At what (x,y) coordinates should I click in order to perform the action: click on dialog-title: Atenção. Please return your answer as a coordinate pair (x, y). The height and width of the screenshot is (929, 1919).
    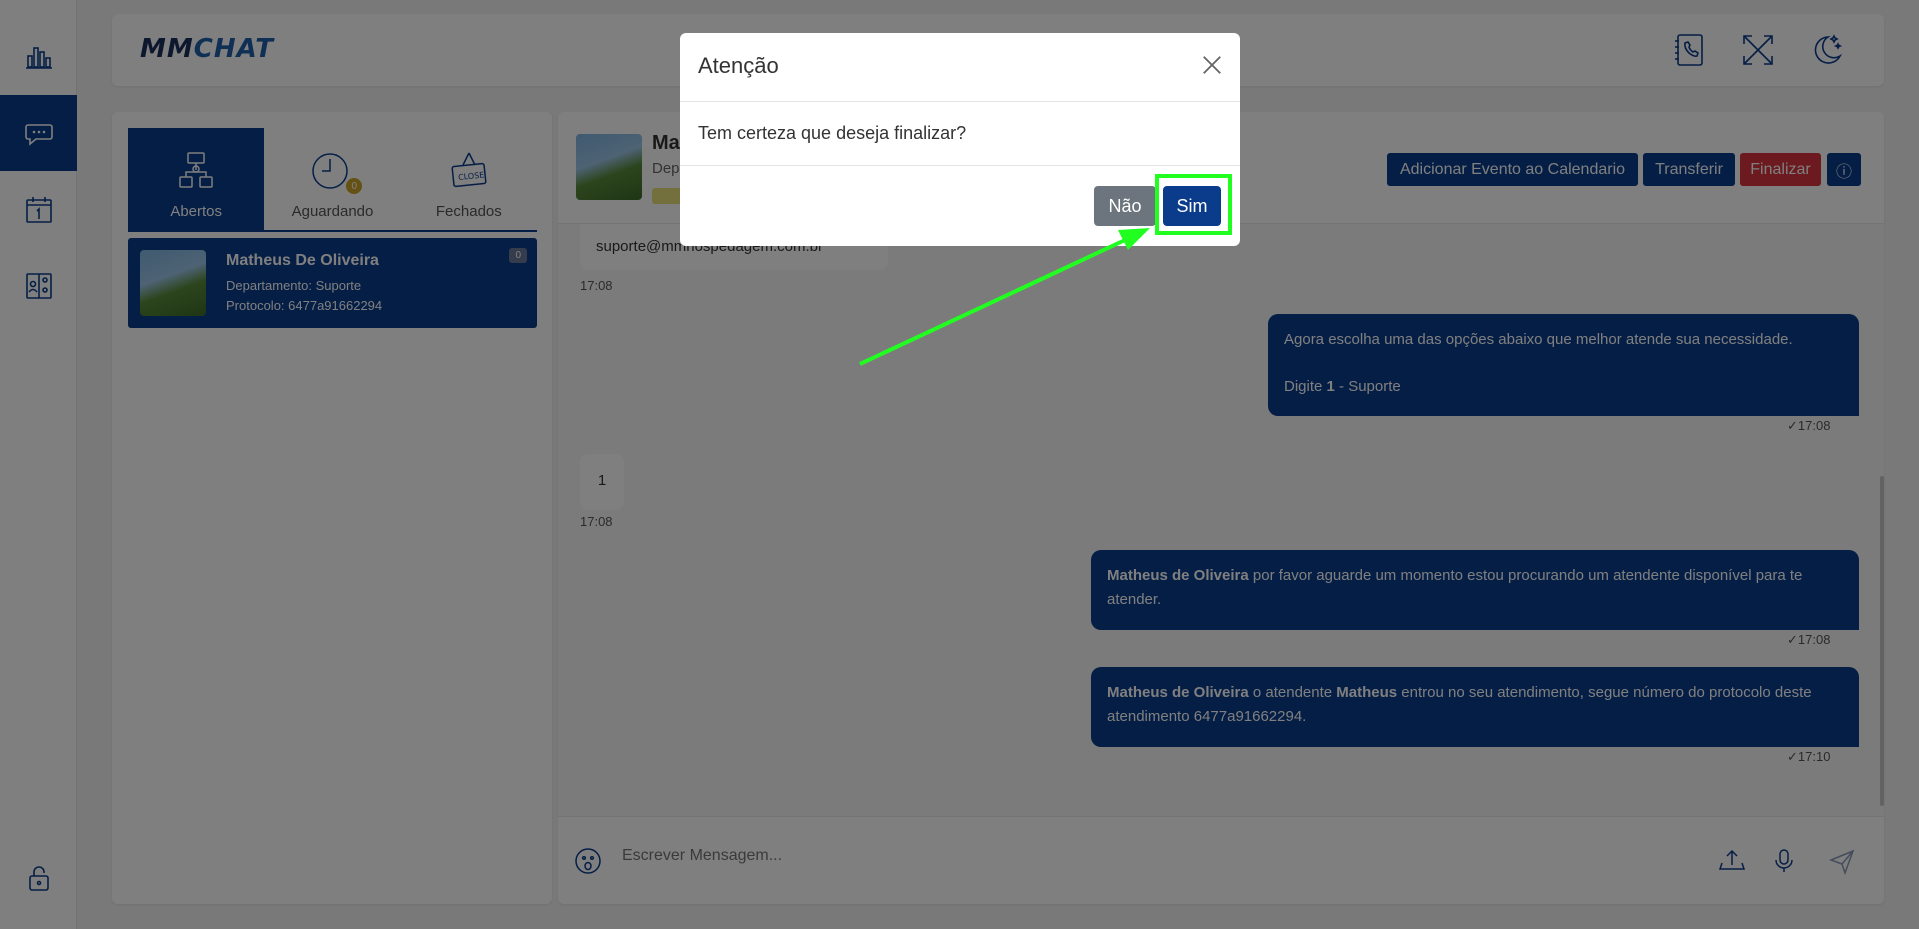
    Looking at the image, I should click on (738, 65).